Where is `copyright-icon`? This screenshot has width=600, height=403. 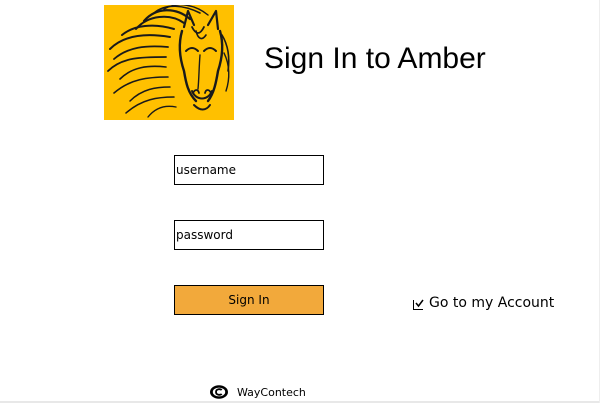 copyright-icon is located at coordinates (219, 392).